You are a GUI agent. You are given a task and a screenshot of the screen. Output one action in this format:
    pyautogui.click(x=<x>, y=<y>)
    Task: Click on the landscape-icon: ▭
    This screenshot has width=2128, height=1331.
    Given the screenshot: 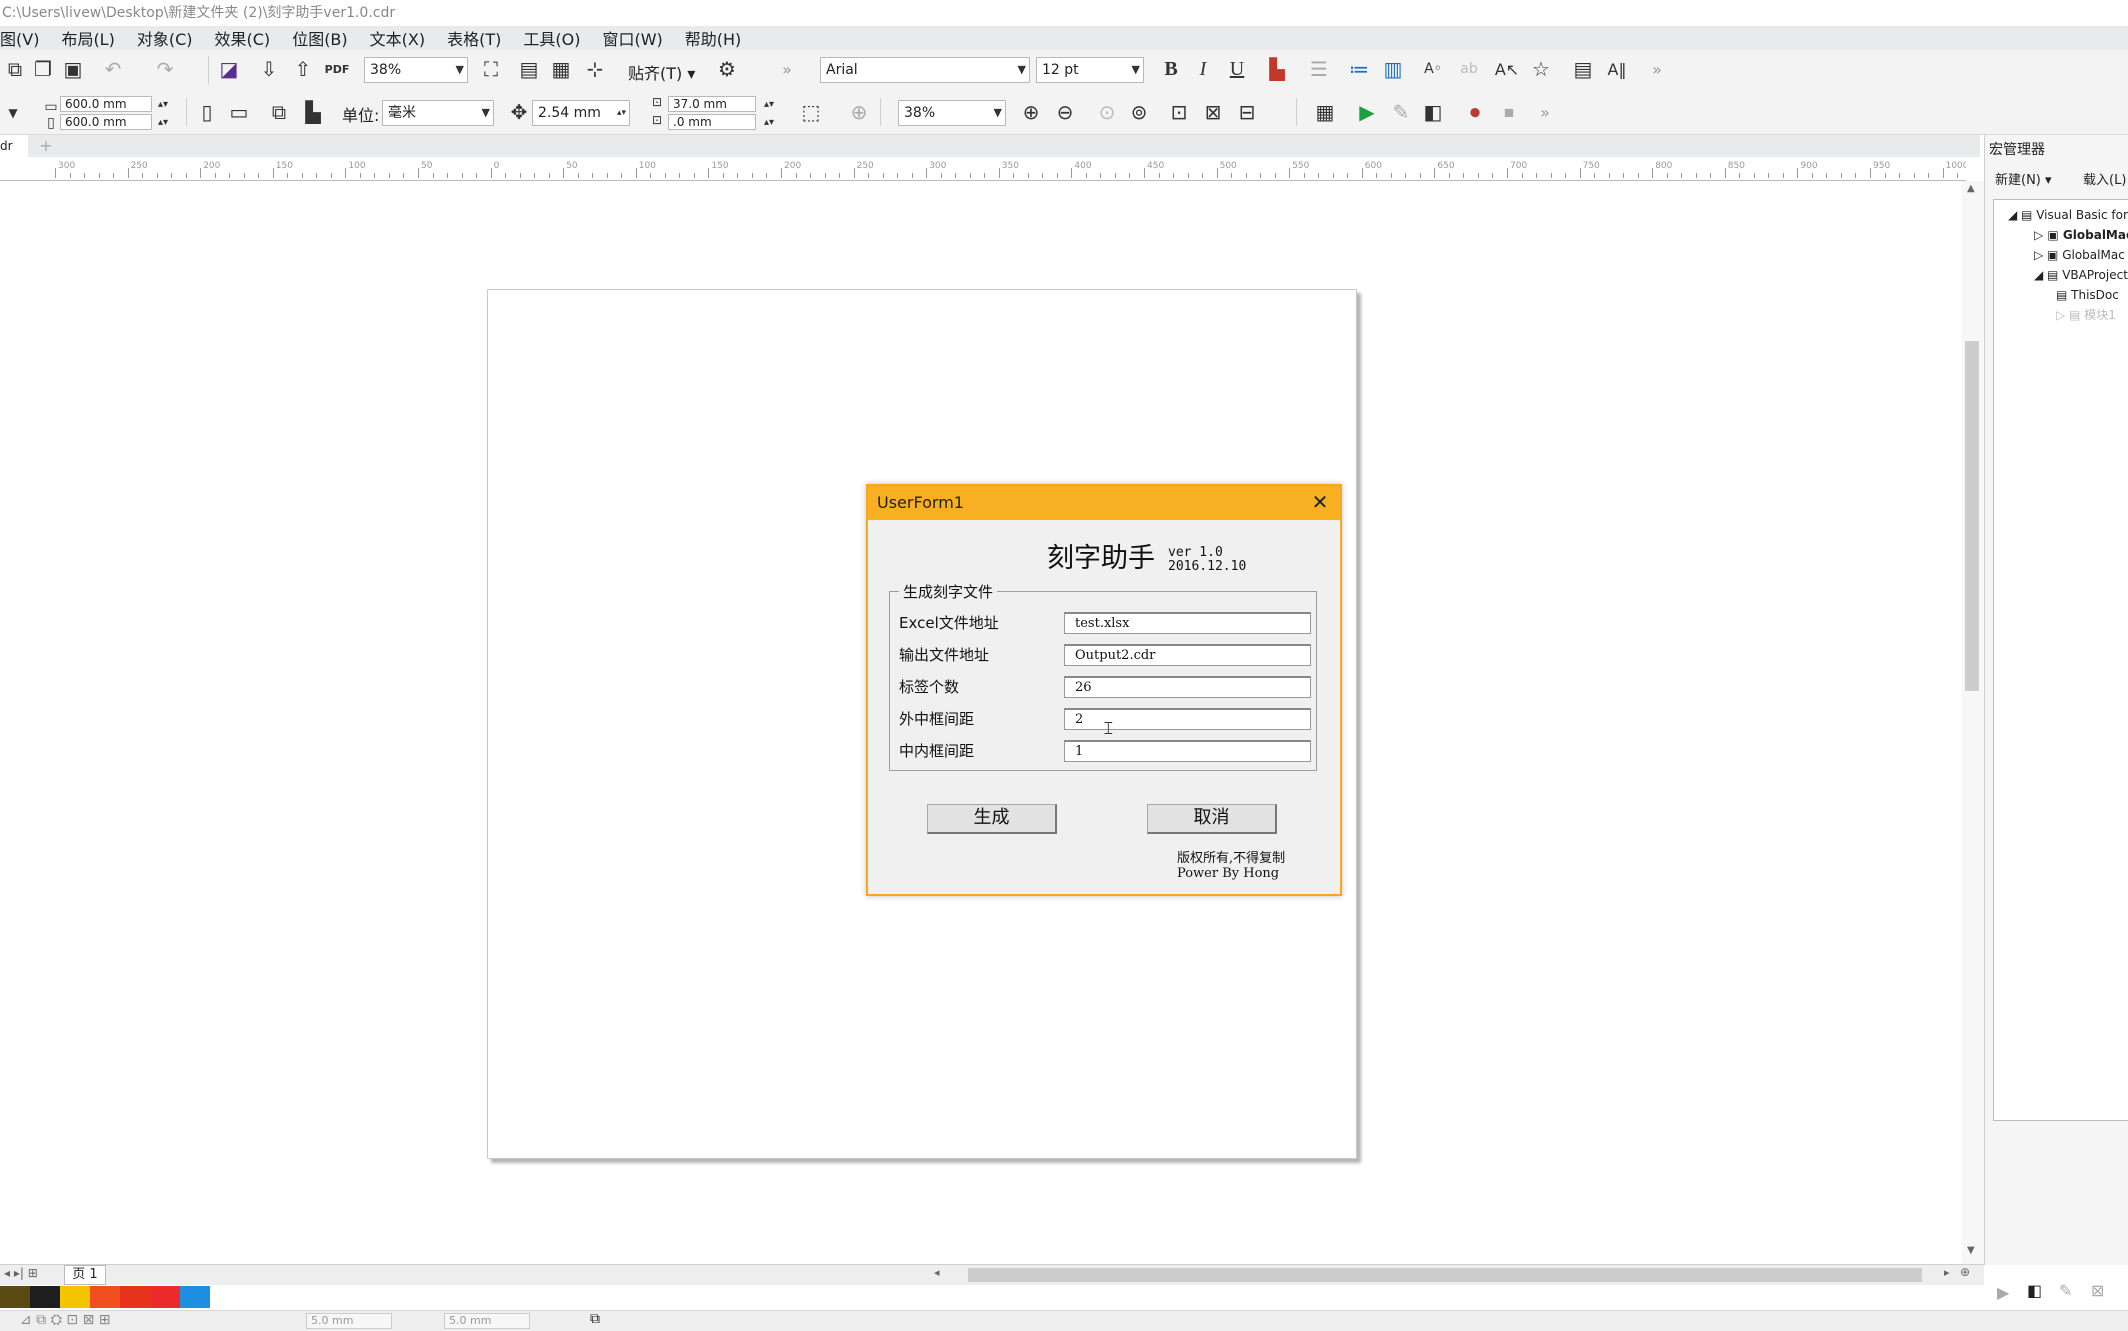 What is the action you would take?
    pyautogui.click(x=239, y=112)
    